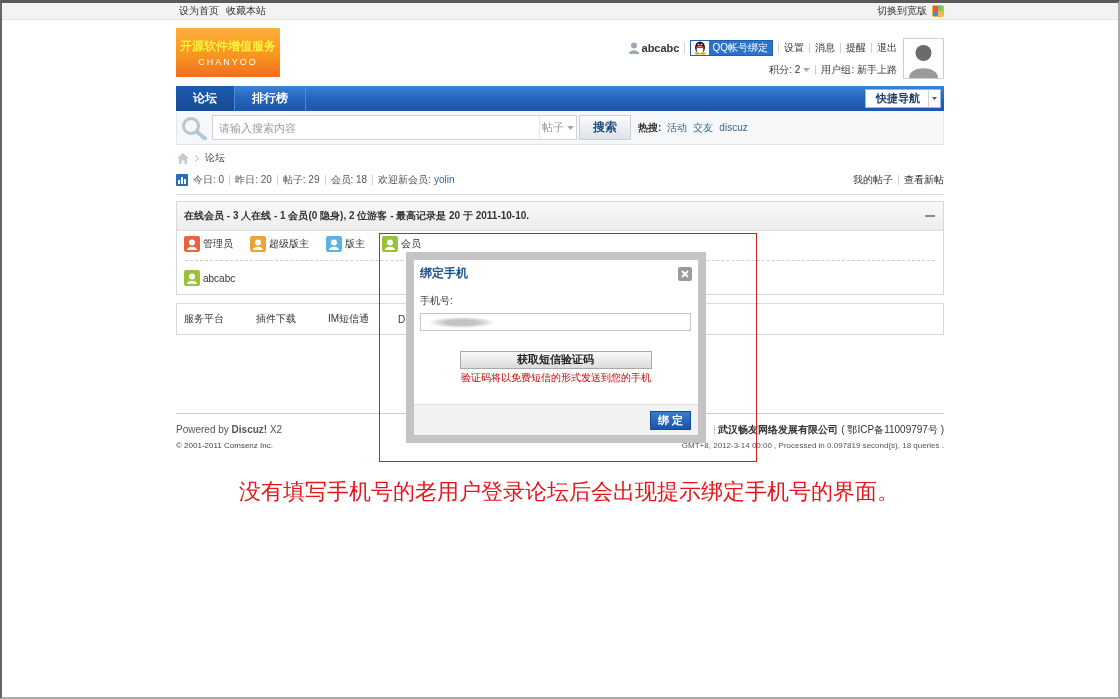  Describe the element at coordinates (924, 179) in the screenshot. I see `thread-link: 查看新帖` at that location.